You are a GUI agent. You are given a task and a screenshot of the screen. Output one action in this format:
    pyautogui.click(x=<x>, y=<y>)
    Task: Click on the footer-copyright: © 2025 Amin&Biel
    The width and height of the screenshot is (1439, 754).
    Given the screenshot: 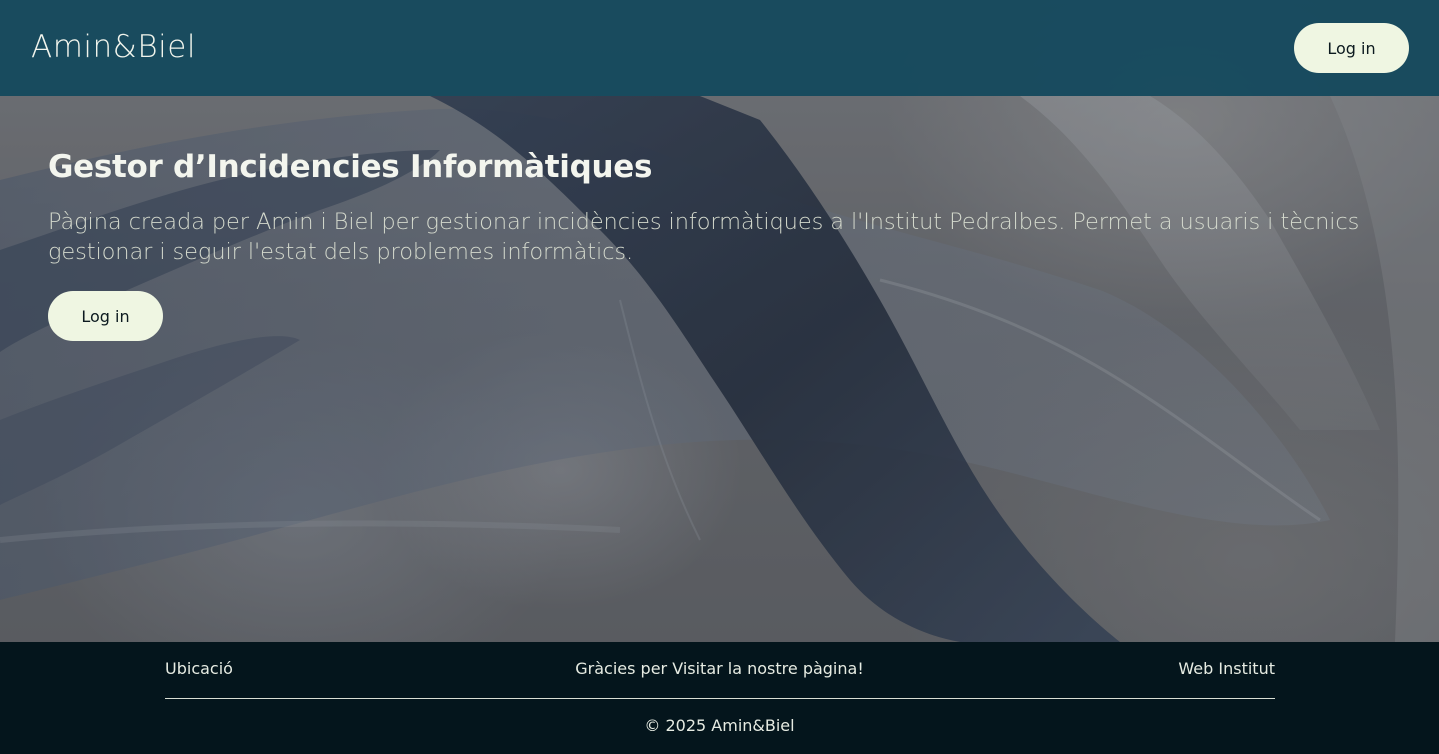 What is the action you would take?
    pyautogui.click(x=719, y=725)
    